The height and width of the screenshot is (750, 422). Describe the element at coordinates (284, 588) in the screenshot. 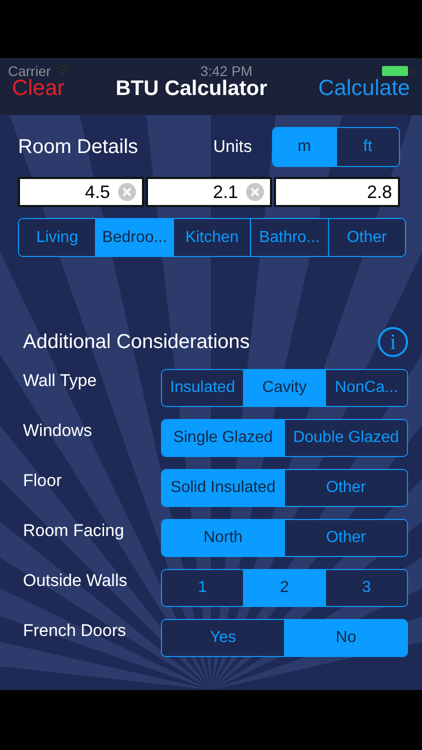

I see `segment-option: 2` at that location.